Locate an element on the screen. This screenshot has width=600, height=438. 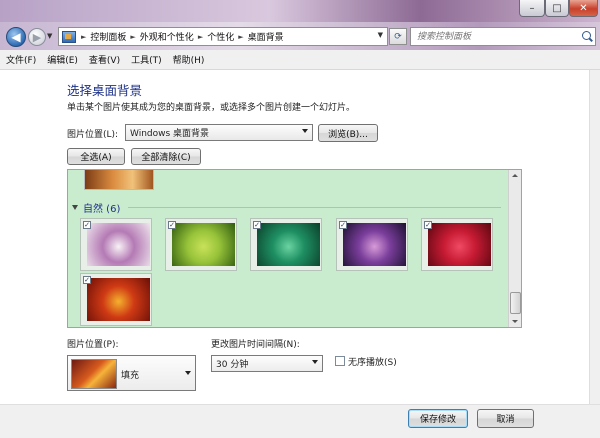
back-button: ◀ is located at coordinates (16, 37).